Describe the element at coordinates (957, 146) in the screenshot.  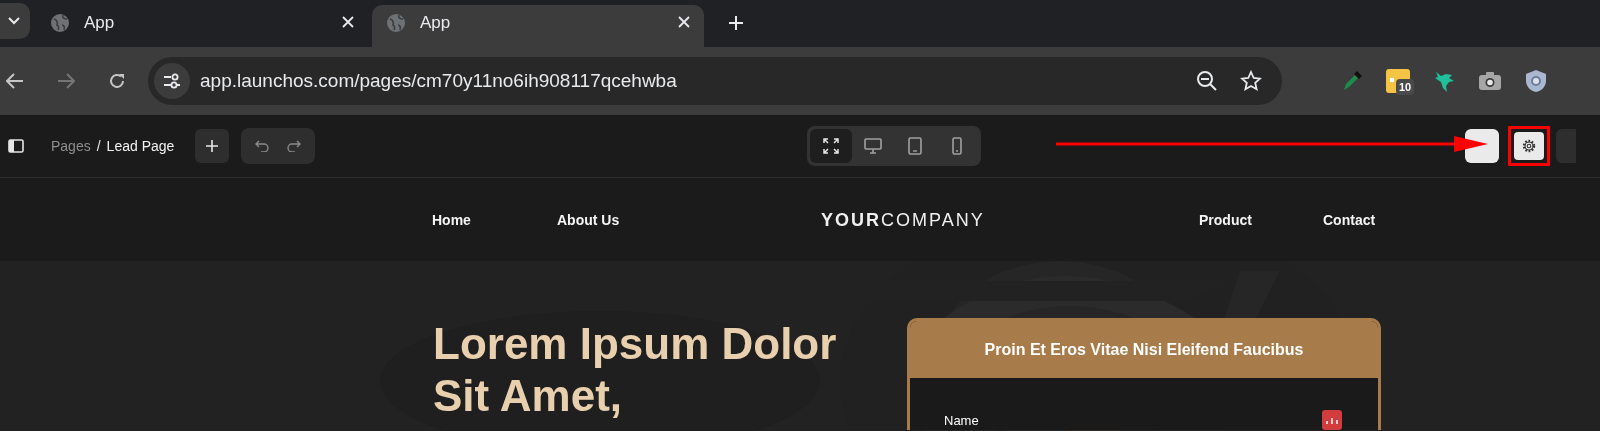
I see `phone-icon` at that location.